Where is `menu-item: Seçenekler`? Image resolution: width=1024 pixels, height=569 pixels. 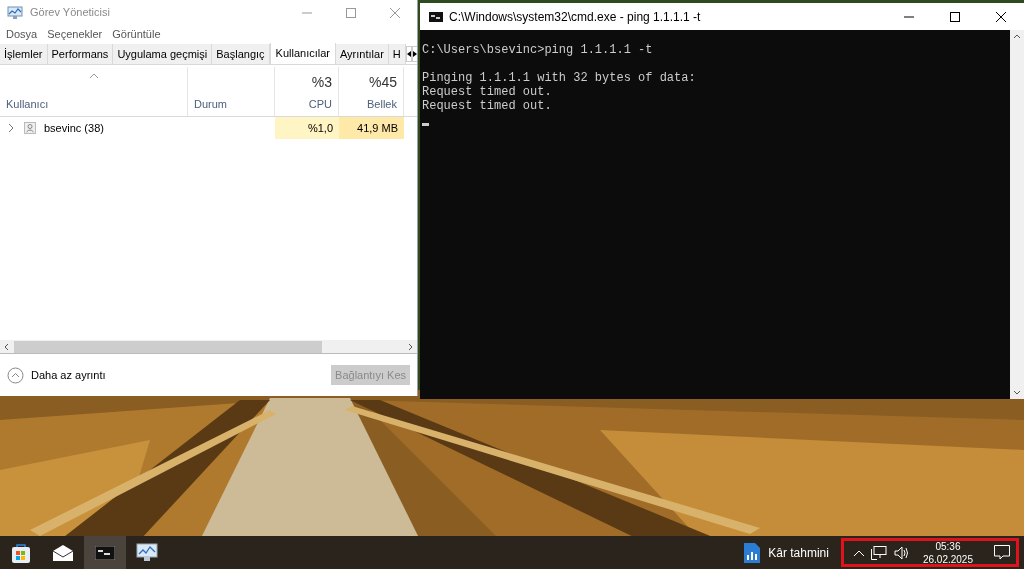 menu-item: Seçenekler is located at coordinates (75, 34).